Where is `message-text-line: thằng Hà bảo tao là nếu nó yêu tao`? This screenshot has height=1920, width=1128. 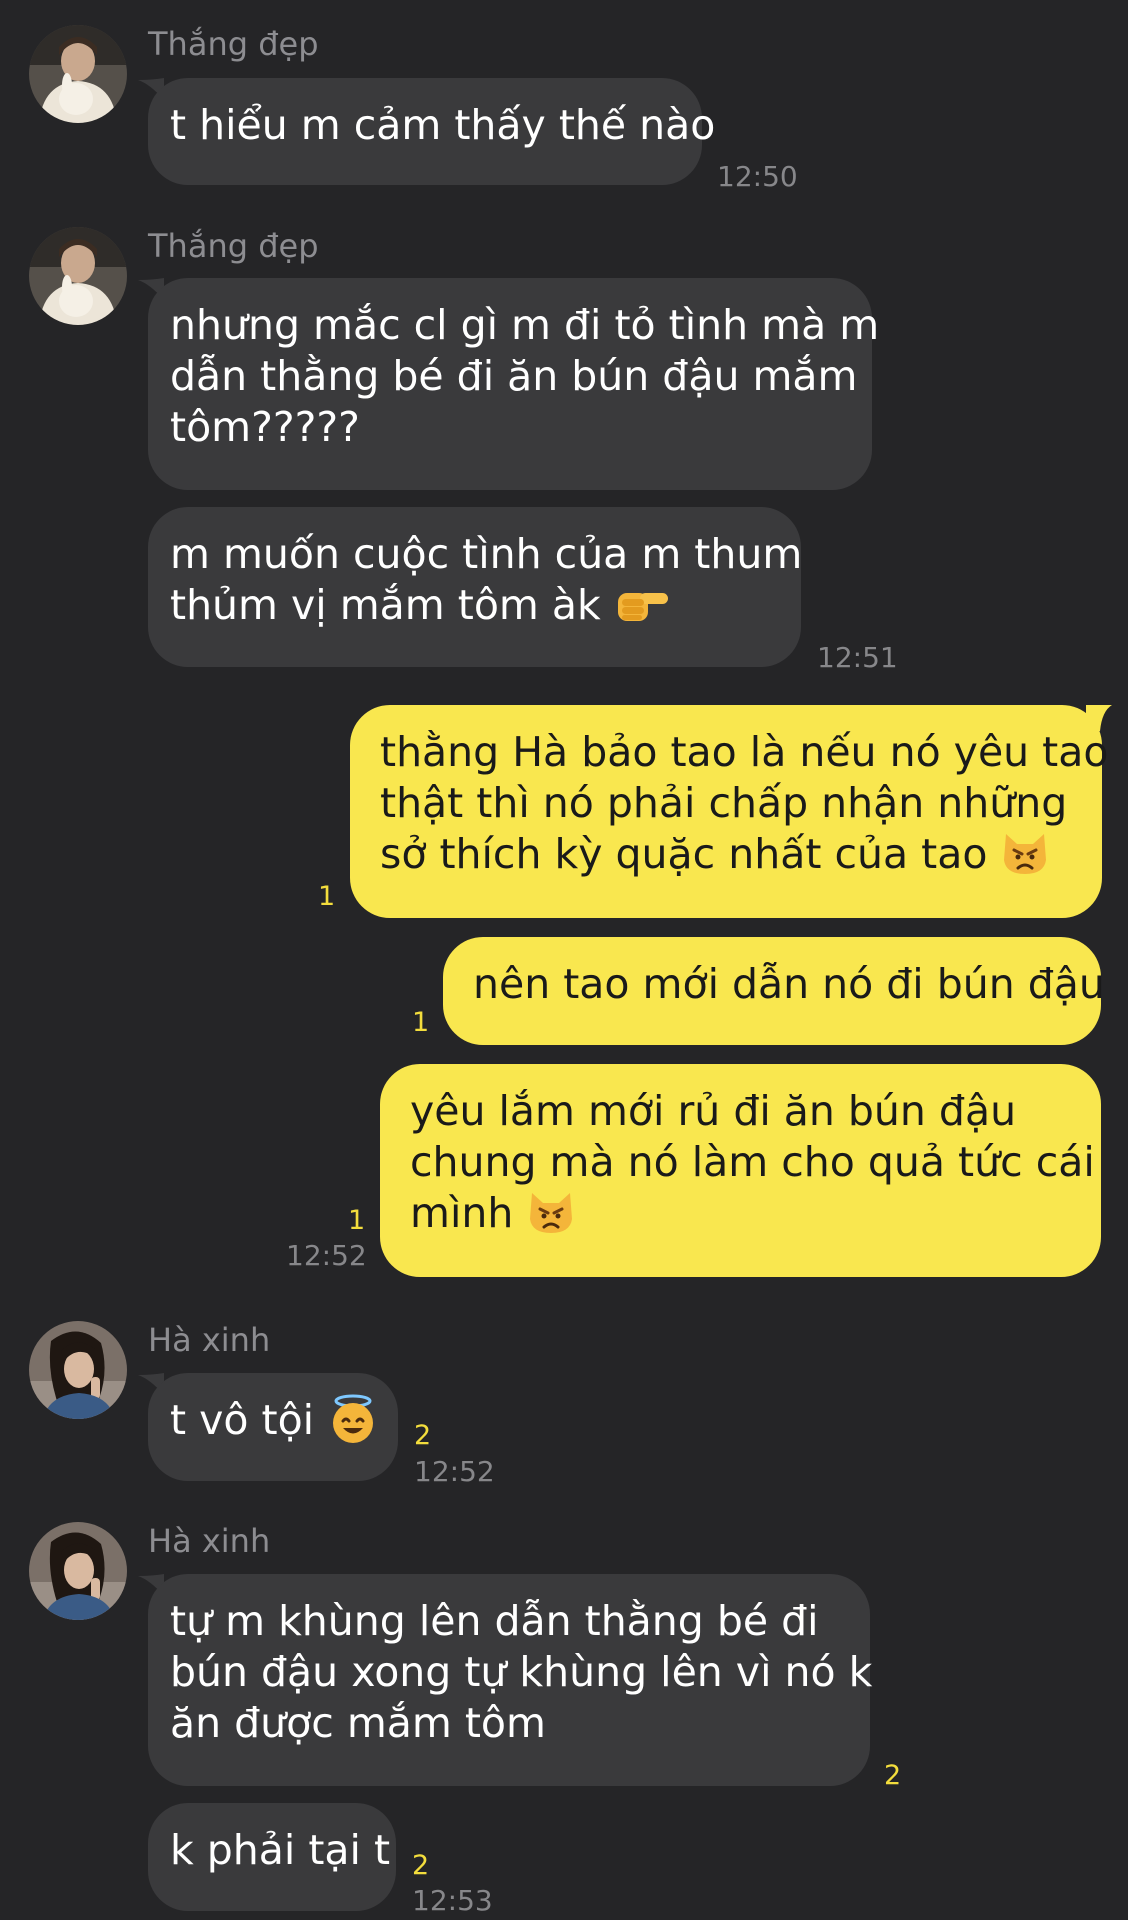 message-text-line: thằng Hà bảo tao là nếu nó yêu tao is located at coordinates (744, 752).